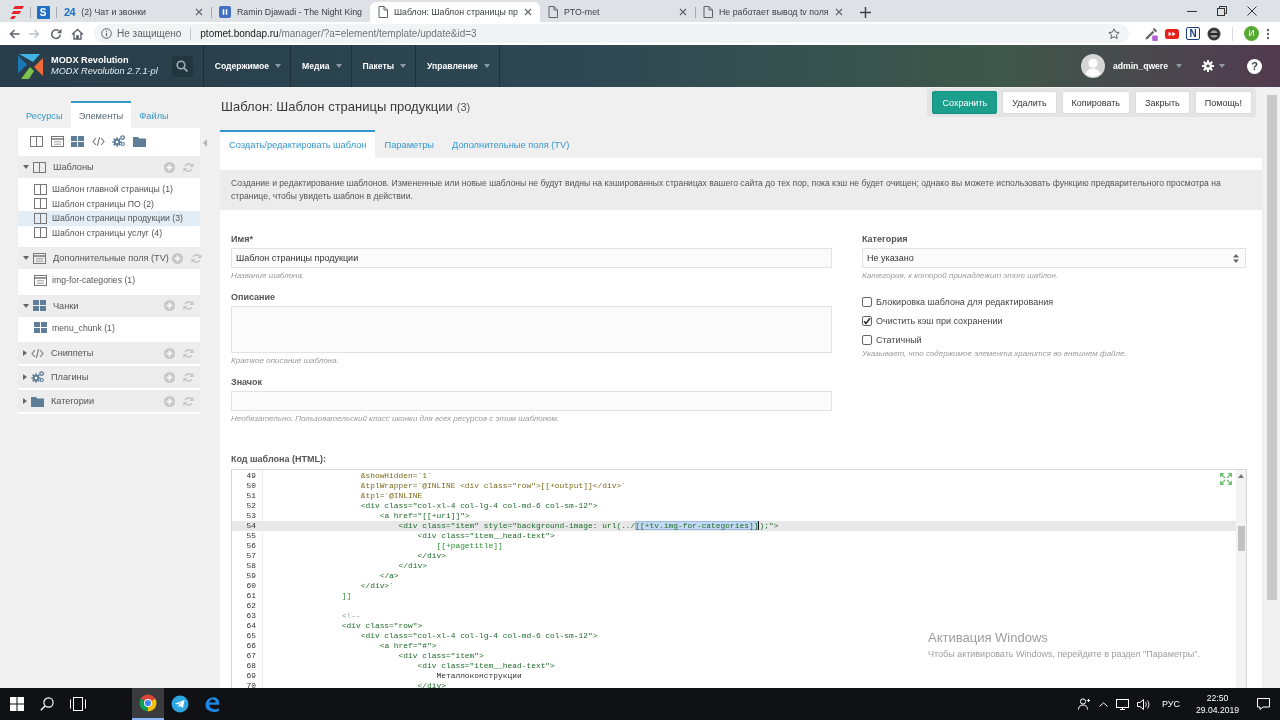 This screenshot has width=1280, height=720. What do you see at coordinates (101, 114) in the screenshot?
I see `sidebar-tab: Элементы` at bounding box center [101, 114].